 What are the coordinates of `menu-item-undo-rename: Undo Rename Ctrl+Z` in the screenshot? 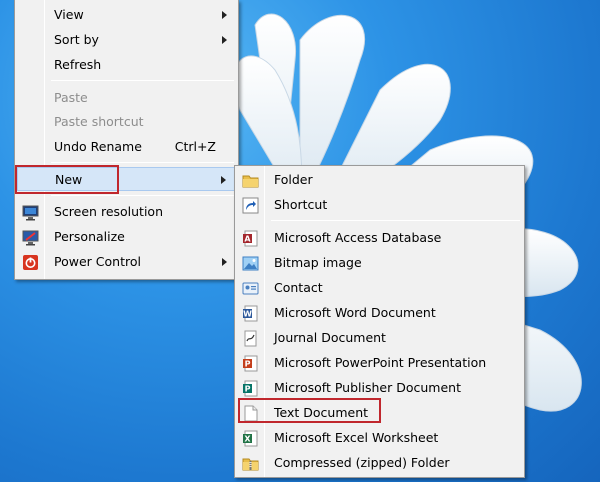 It's located at (126, 147).